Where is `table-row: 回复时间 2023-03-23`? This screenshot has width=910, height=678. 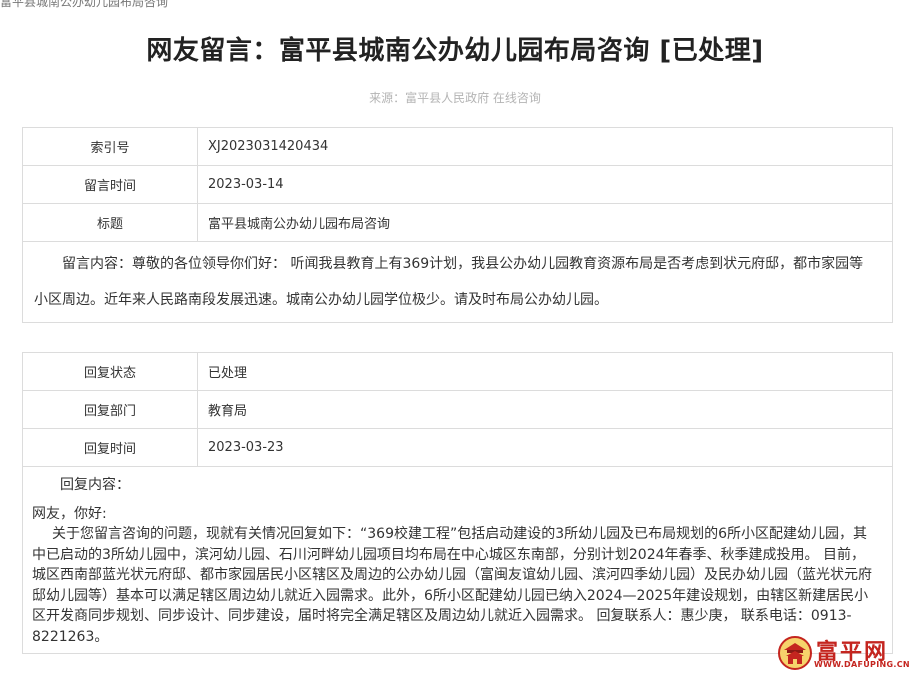
table-row: 回复时间 2023-03-23 is located at coordinates (457, 447).